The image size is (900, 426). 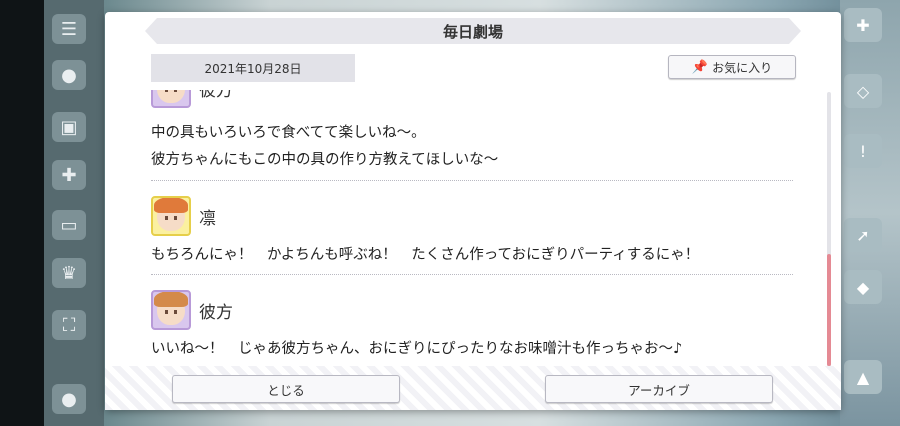 I want to click on log-entry: 凛 もちろんにゃ！ かよちんも呼ぶね！ たくさん作っておにぎりパーティするにゃ！, so click(x=472, y=232).